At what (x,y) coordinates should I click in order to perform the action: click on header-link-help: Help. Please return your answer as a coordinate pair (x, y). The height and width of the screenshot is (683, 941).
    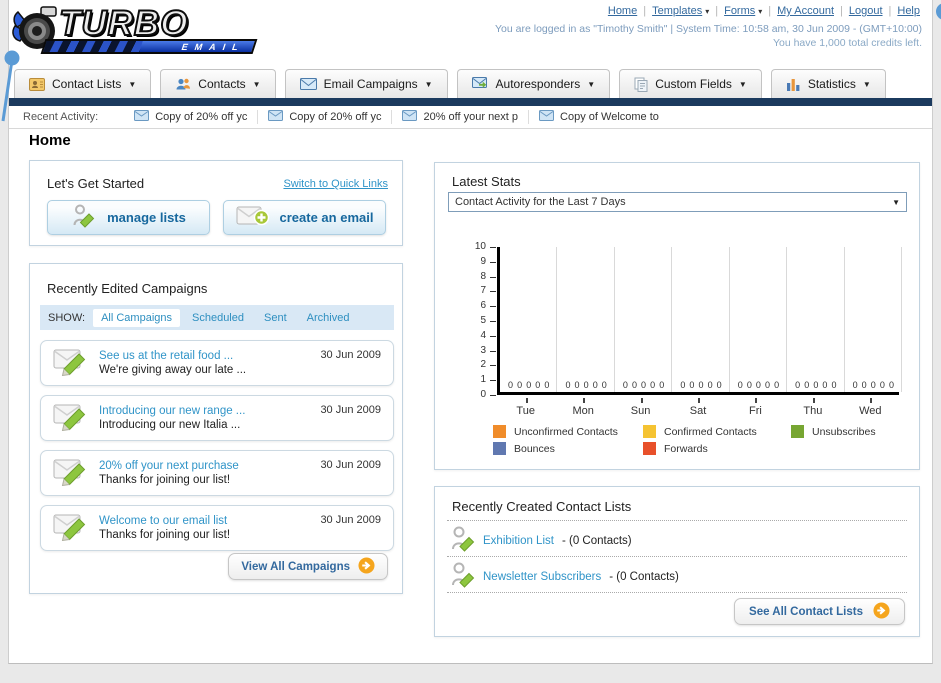
    Looking at the image, I should click on (908, 11).